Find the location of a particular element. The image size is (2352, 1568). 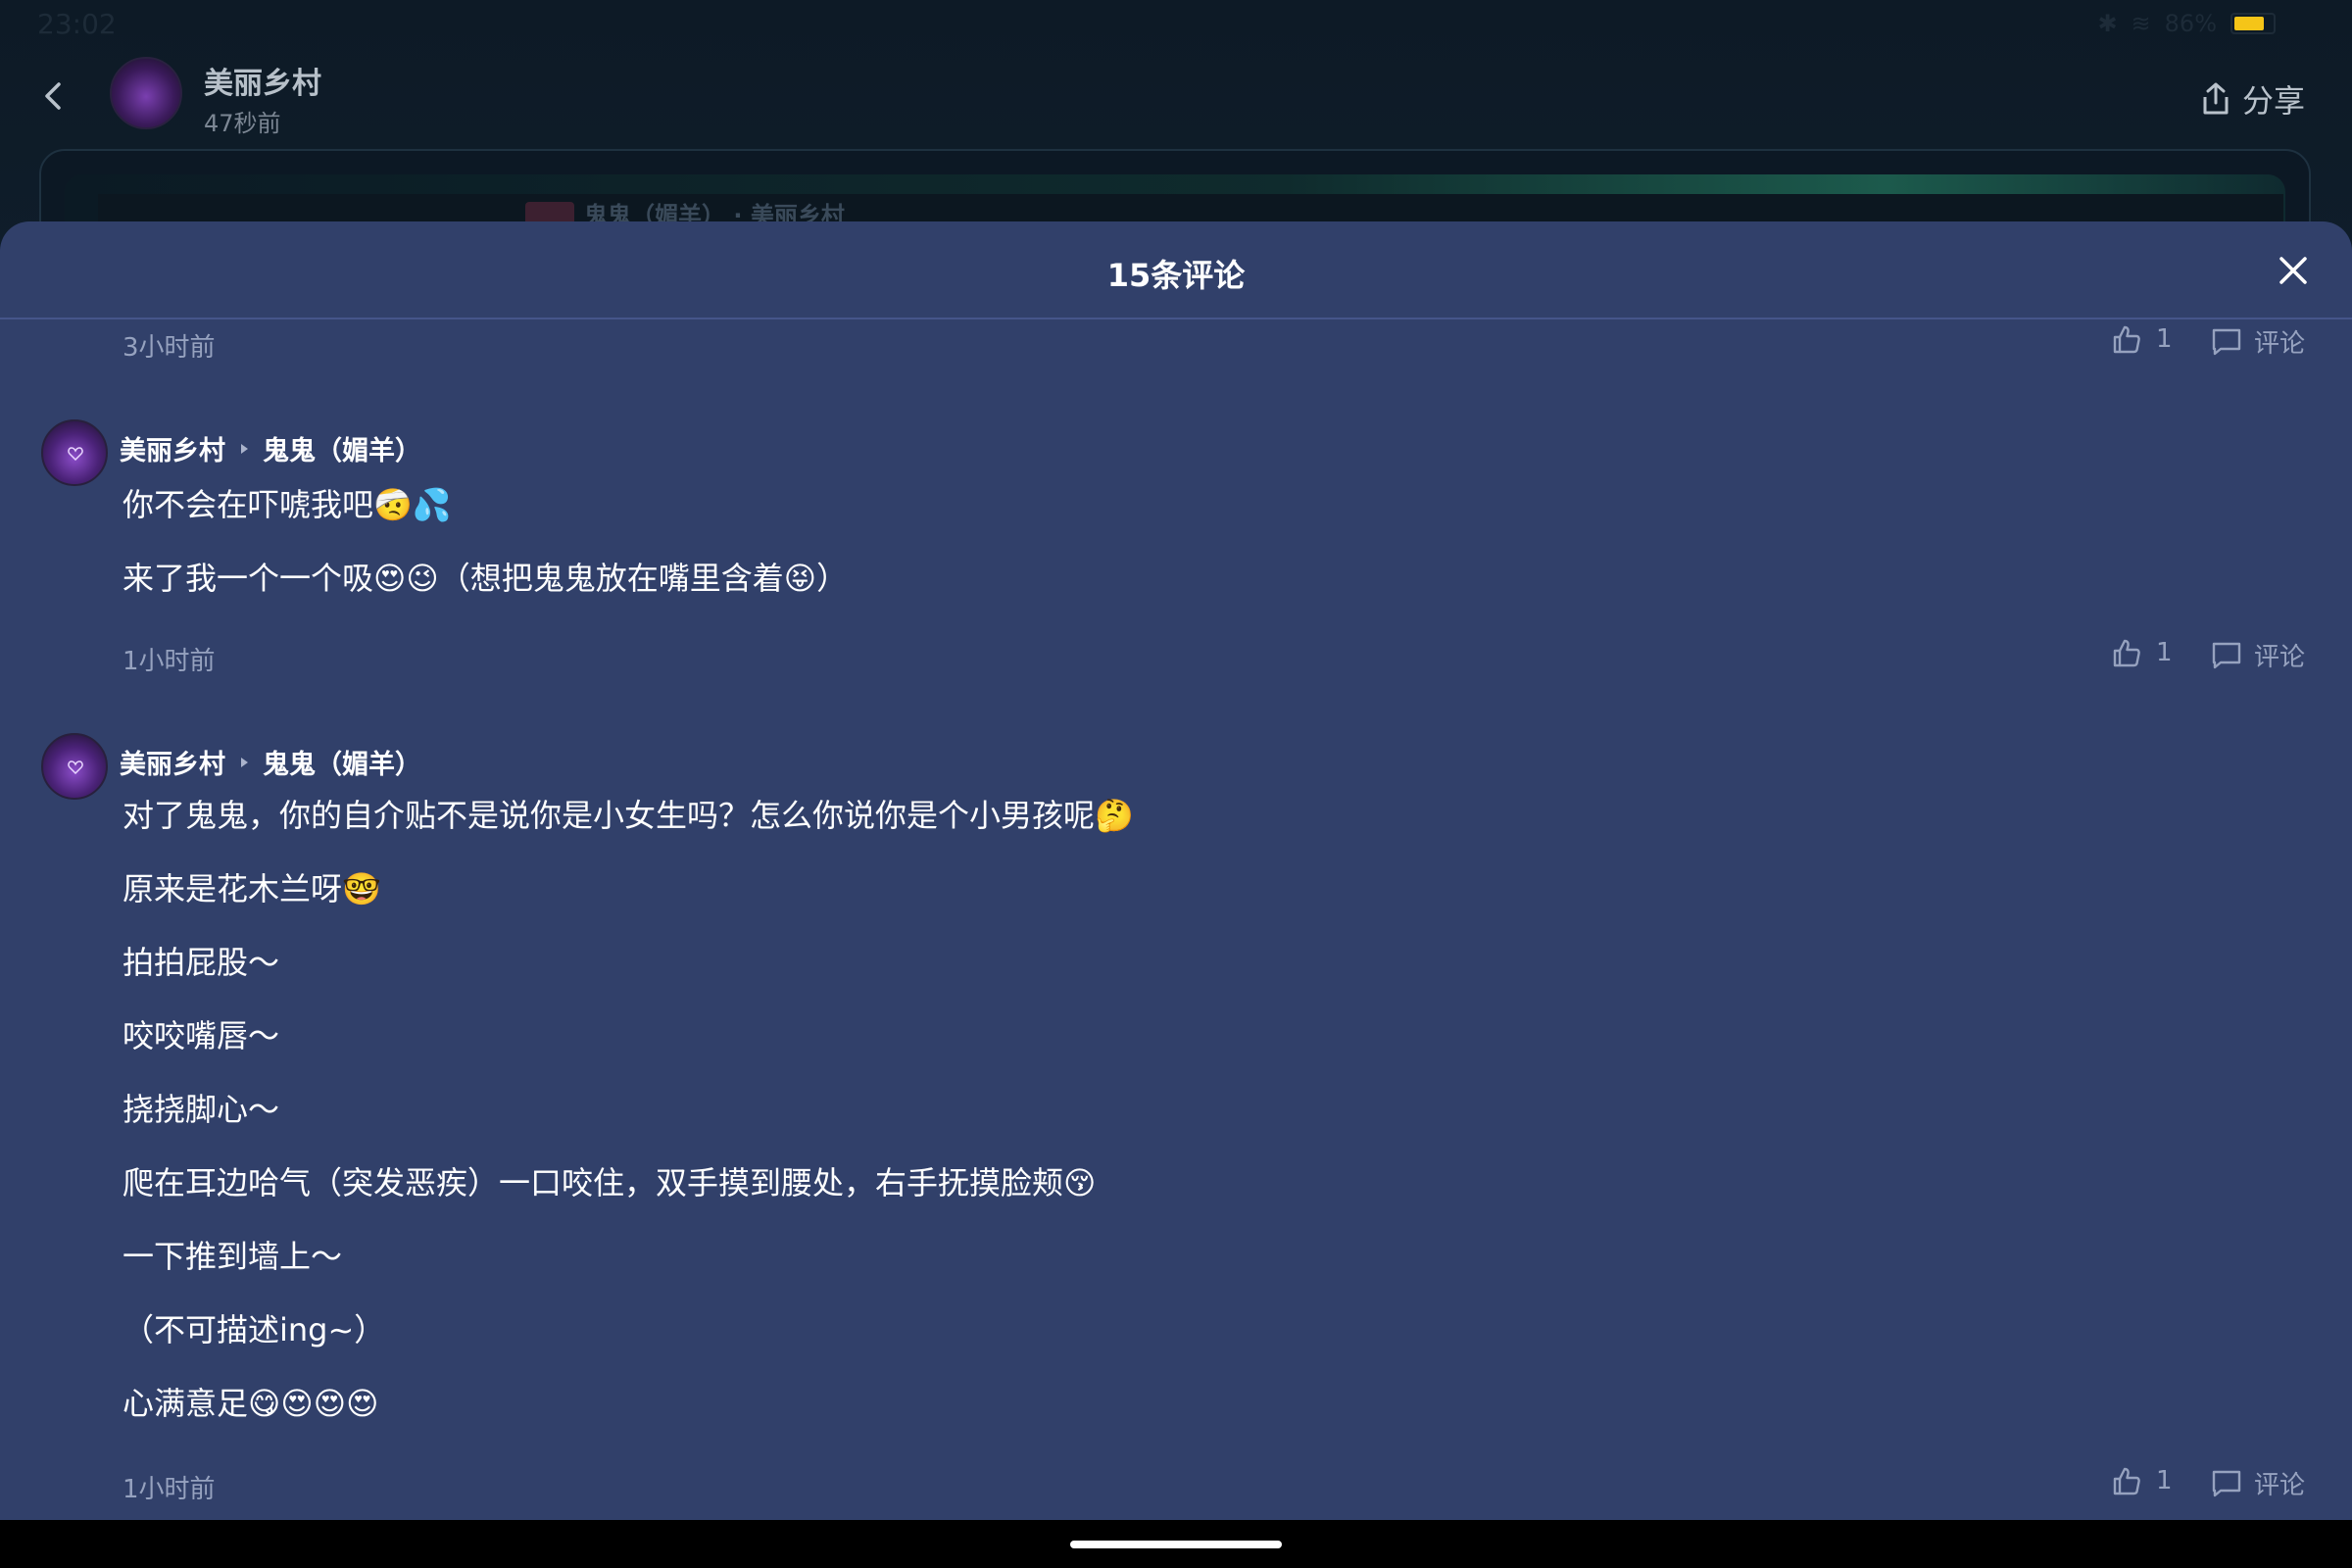

sheet-header: 15条评论 is located at coordinates (1176, 270).